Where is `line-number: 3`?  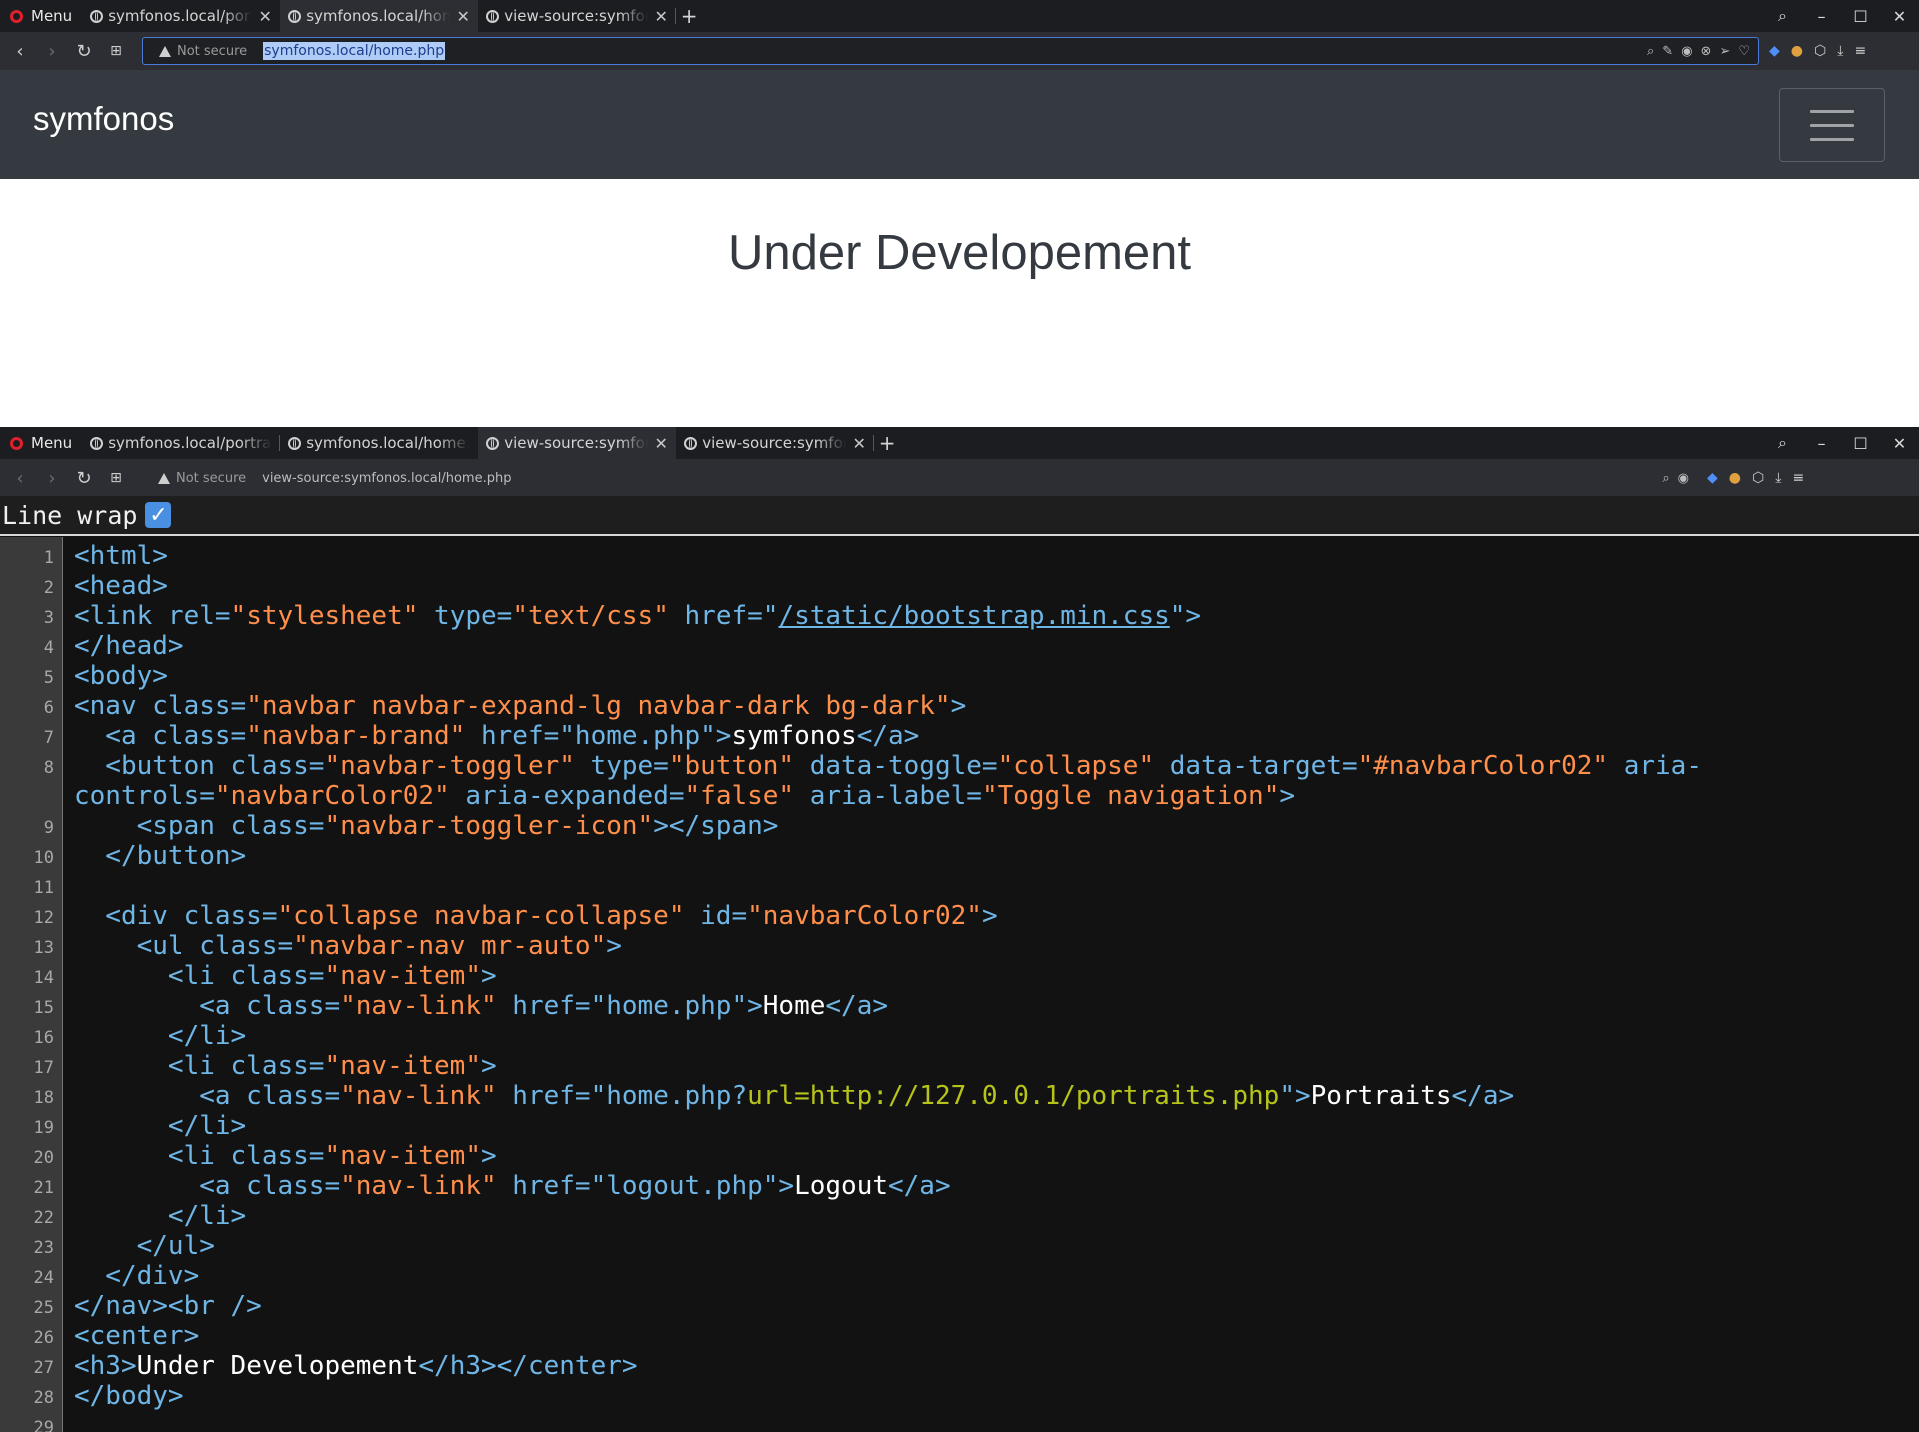 line-number: 3 is located at coordinates (48, 618).